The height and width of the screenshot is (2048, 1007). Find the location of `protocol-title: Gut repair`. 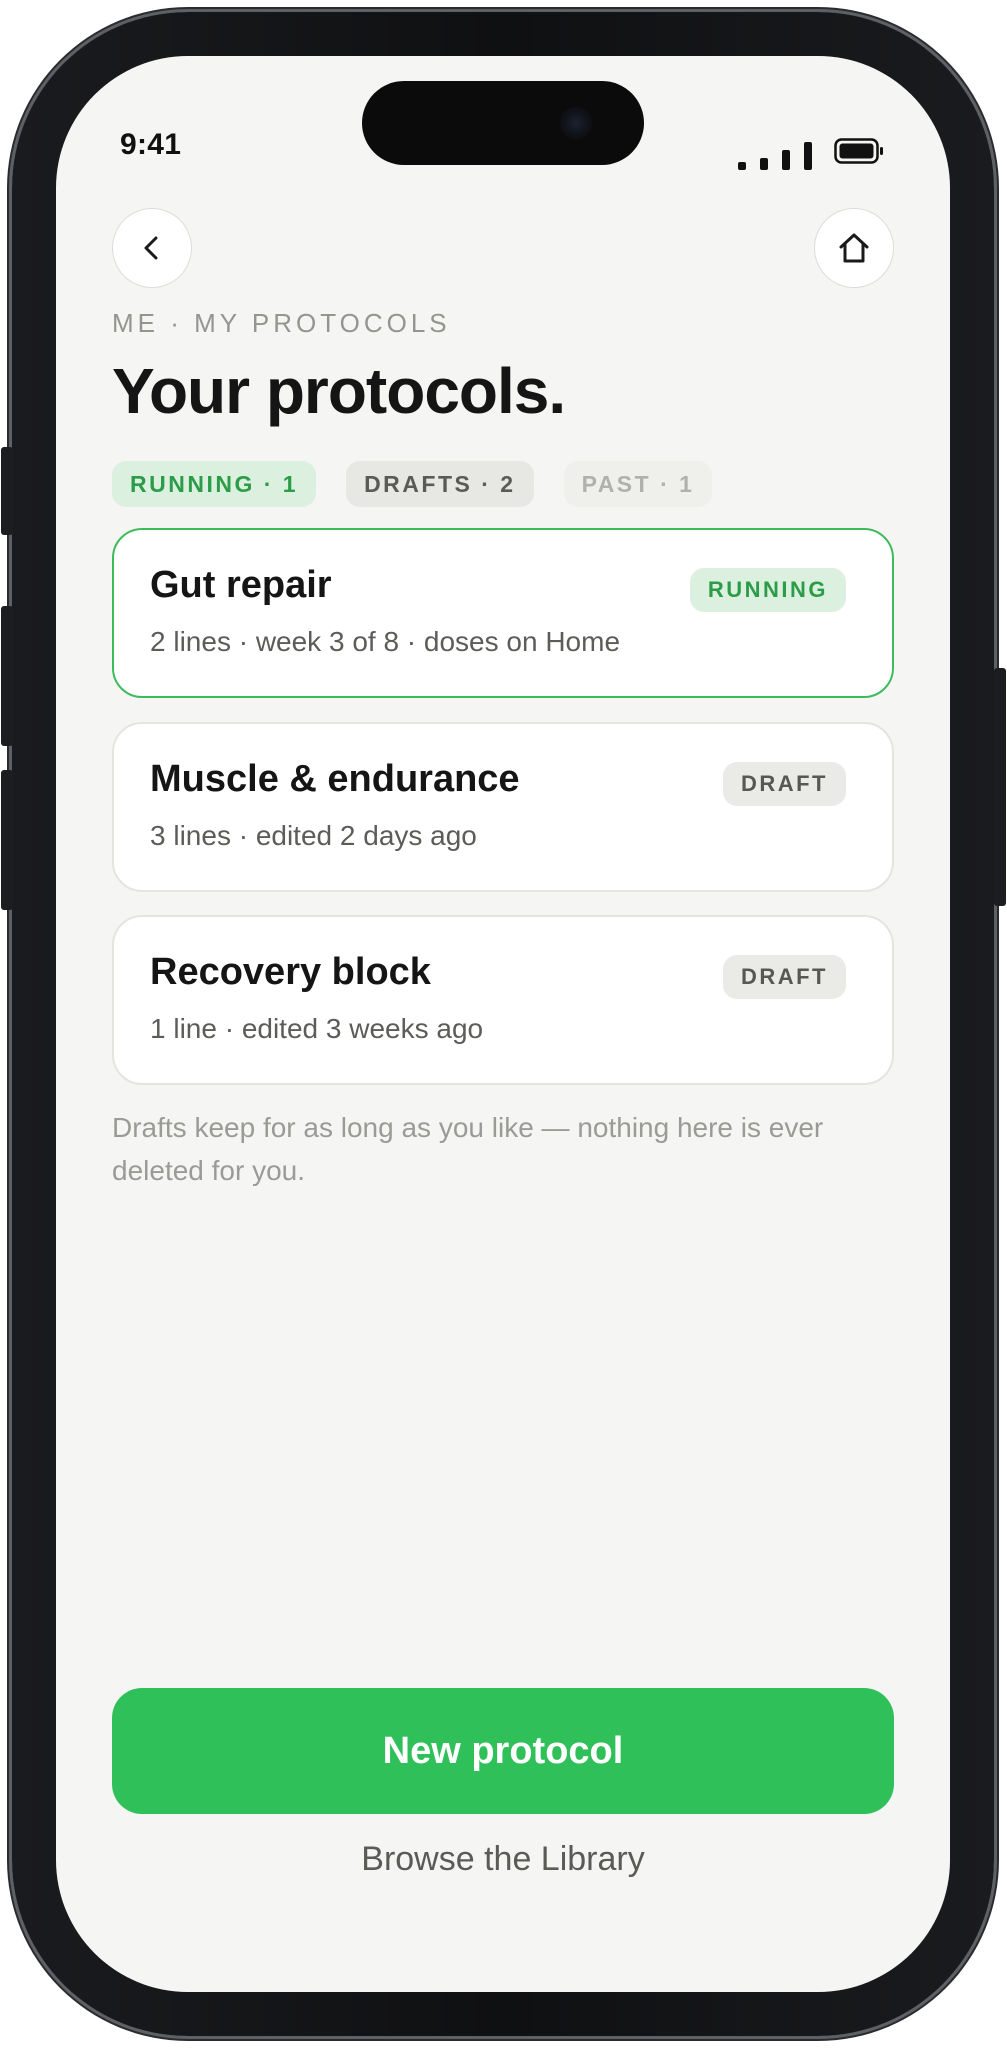

protocol-title: Gut repair is located at coordinates (241, 585).